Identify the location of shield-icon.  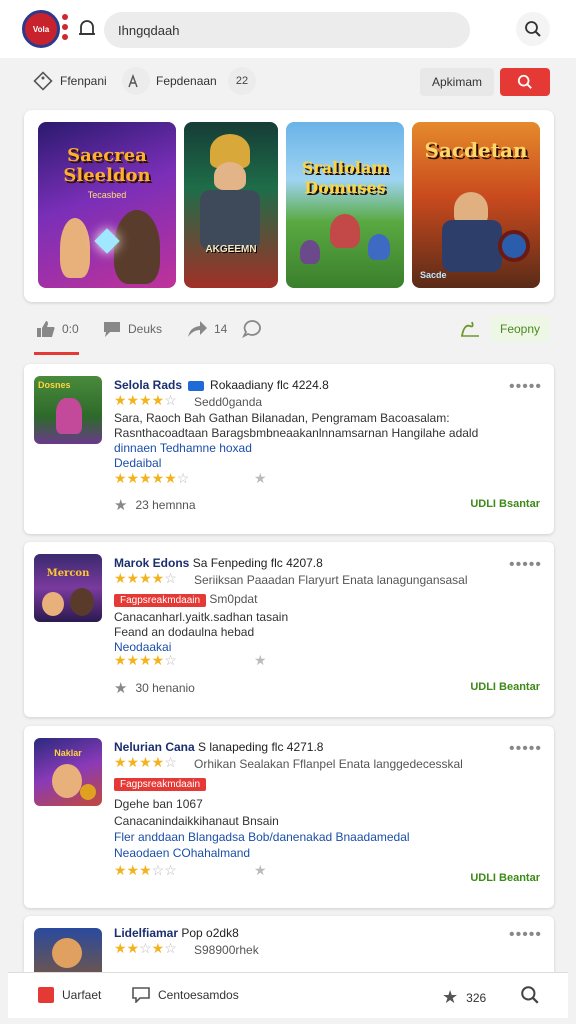
(514, 246).